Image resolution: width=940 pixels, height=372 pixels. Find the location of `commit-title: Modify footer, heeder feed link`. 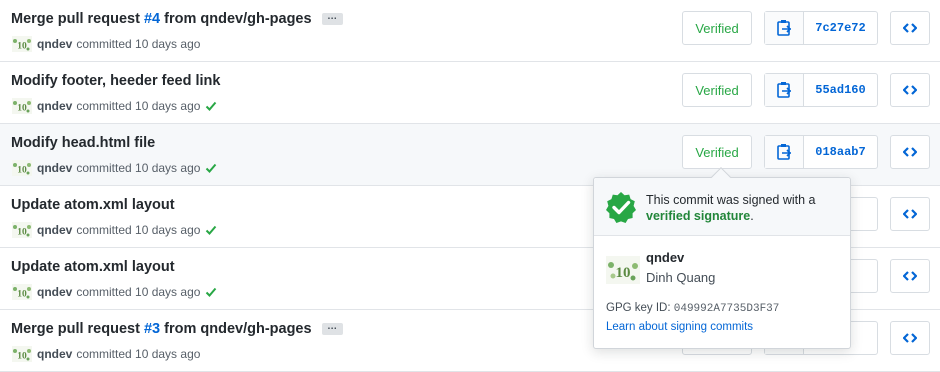

commit-title: Modify footer, heeder feed link is located at coordinates (115, 81).